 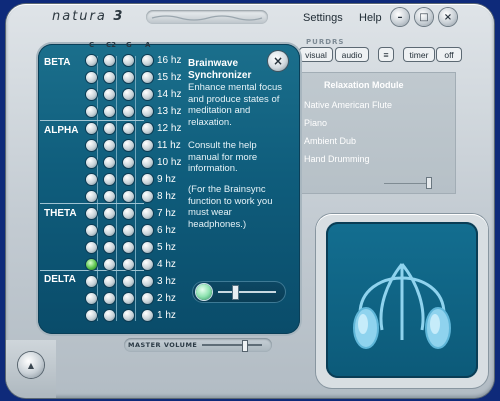 I want to click on list-icon: ≡, so click(x=386, y=54).